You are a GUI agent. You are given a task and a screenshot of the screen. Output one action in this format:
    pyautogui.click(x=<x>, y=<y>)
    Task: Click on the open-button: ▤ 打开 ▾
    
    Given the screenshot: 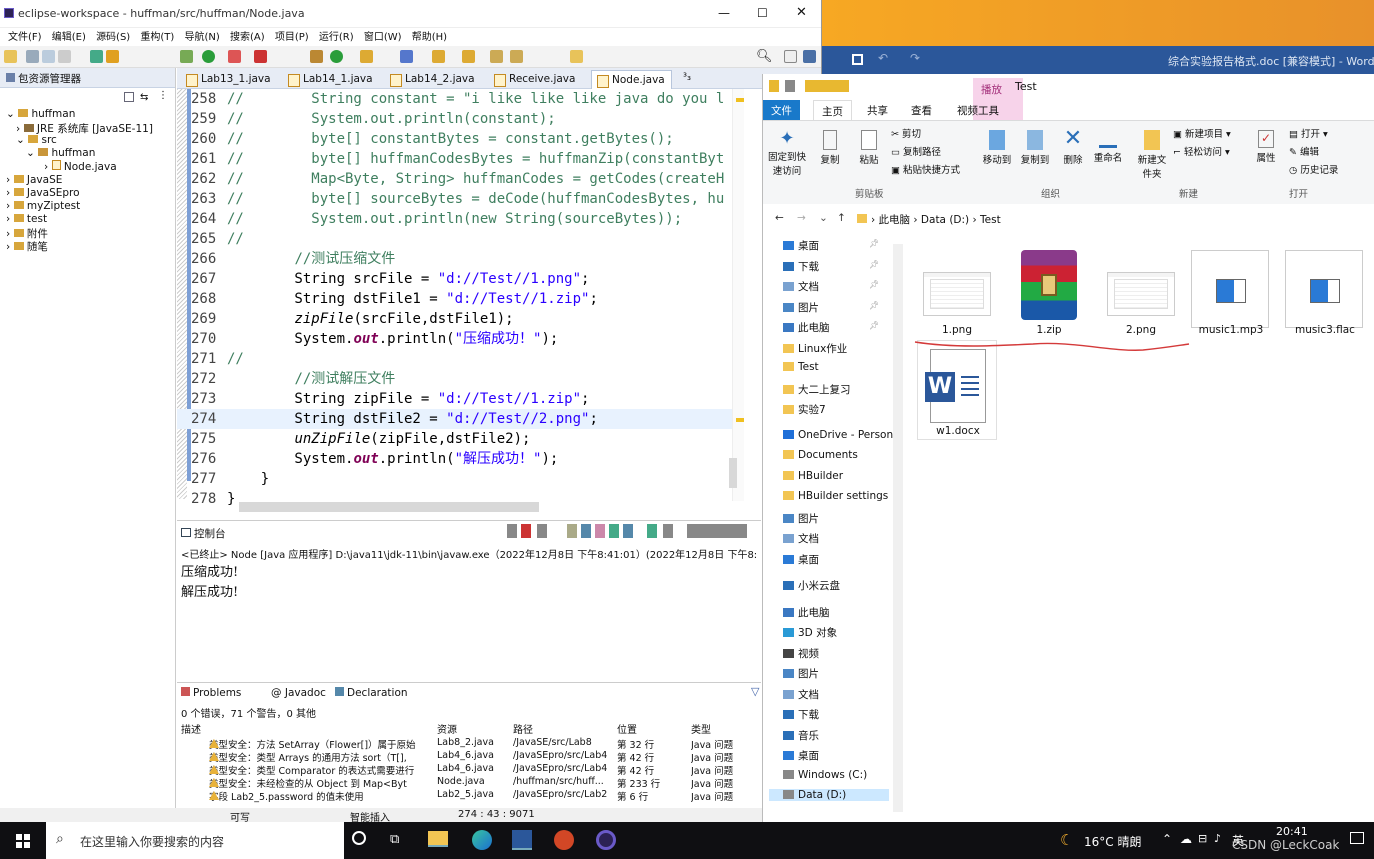 What is the action you would take?
    pyautogui.click(x=1308, y=133)
    